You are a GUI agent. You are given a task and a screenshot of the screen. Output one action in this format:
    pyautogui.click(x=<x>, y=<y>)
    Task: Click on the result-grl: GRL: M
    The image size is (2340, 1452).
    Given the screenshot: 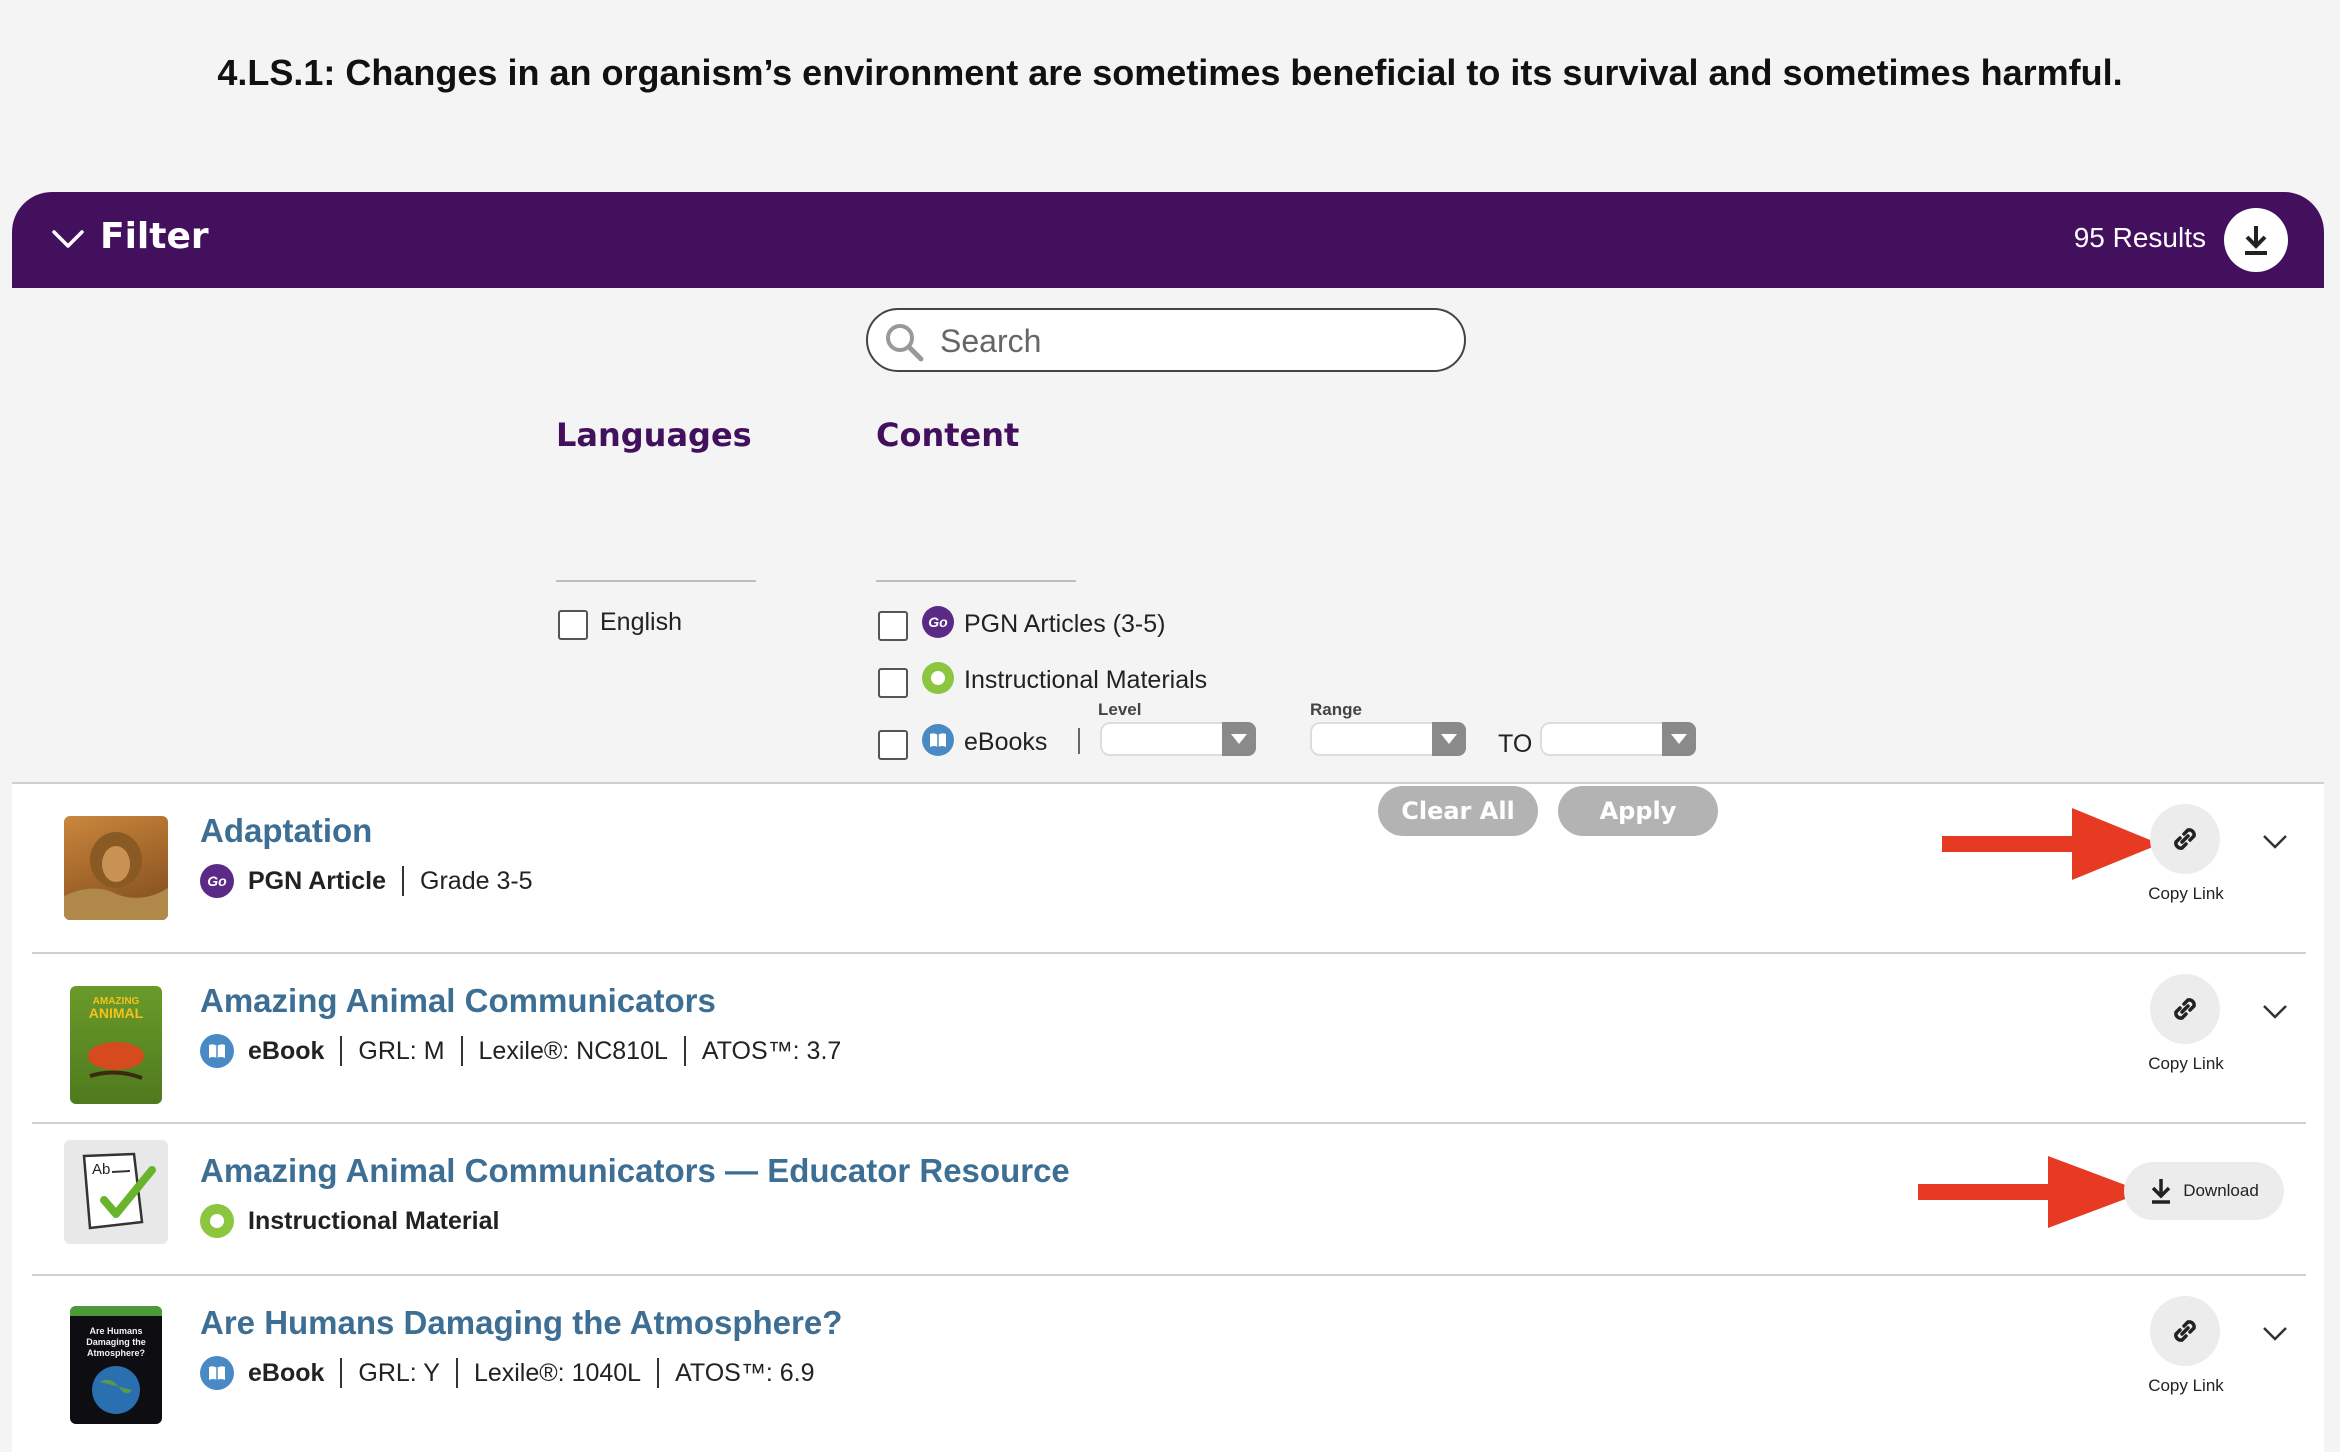 What is the action you would take?
    pyautogui.click(x=401, y=1050)
    